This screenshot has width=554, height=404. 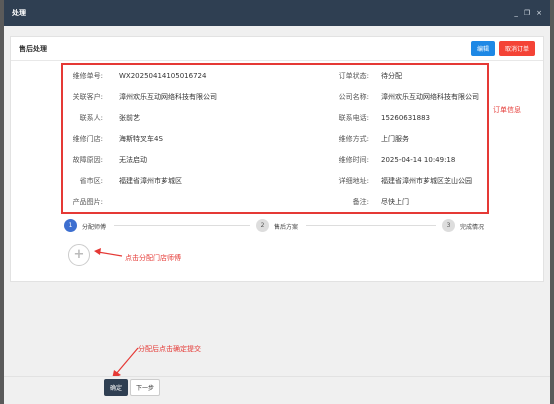 What do you see at coordinates (87, 139) in the screenshot?
I see `info-label: 维修门店:` at bounding box center [87, 139].